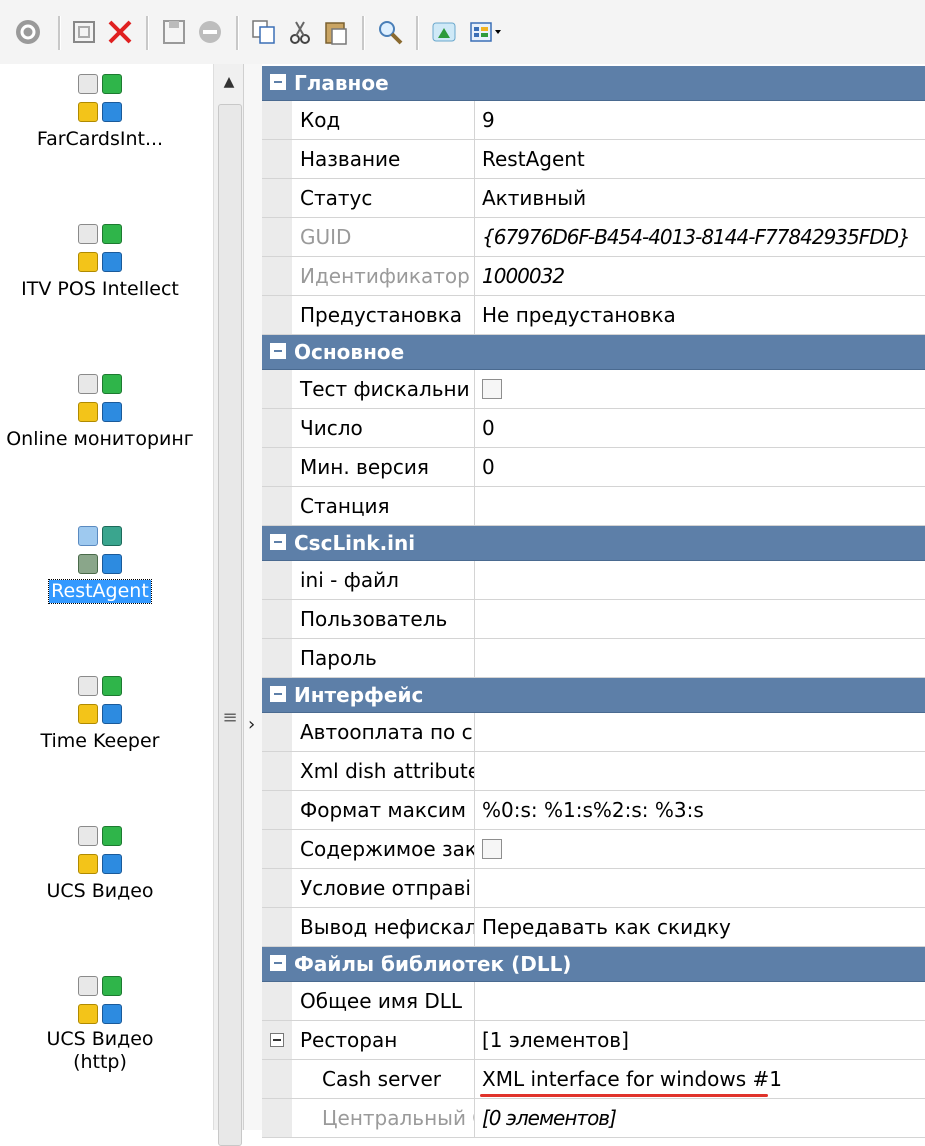 The image size is (925, 1146). Describe the element at coordinates (251, 724) in the screenshot. I see `collapse-arrow-icon: ›` at that location.